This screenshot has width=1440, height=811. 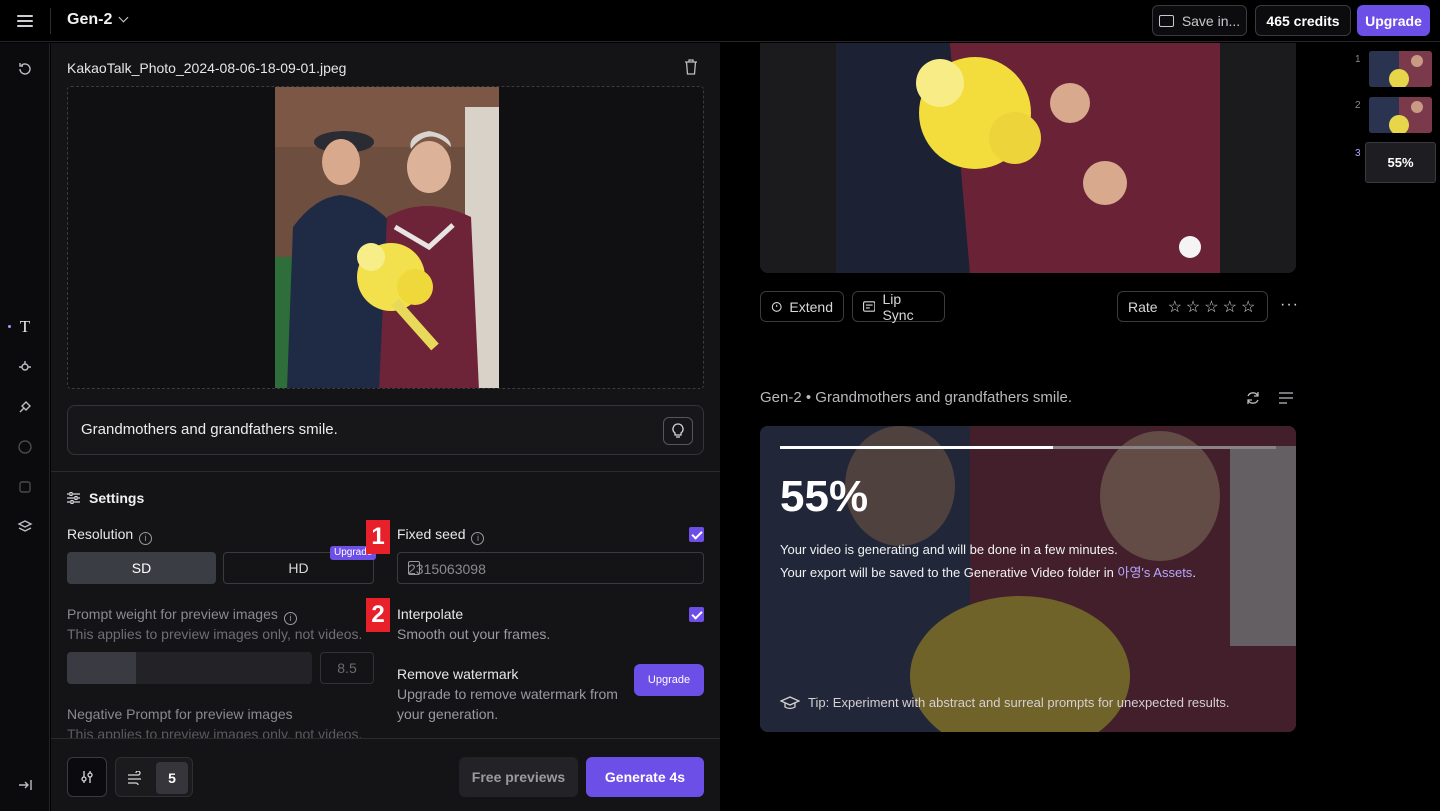 What do you see at coordinates (776, 307) in the screenshot?
I see `clock-icon` at bounding box center [776, 307].